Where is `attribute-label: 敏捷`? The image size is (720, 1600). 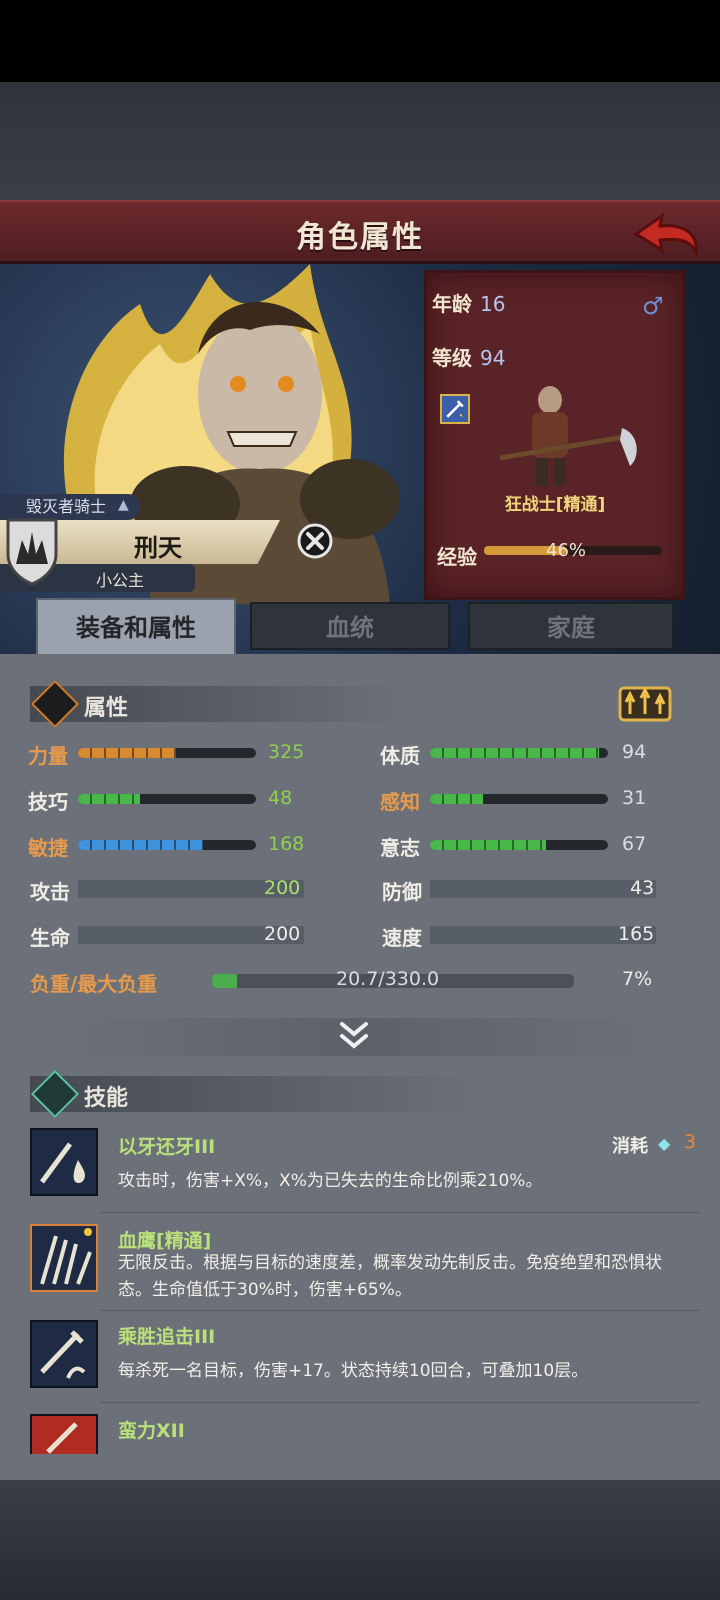 attribute-label: 敏捷 is located at coordinates (48, 848).